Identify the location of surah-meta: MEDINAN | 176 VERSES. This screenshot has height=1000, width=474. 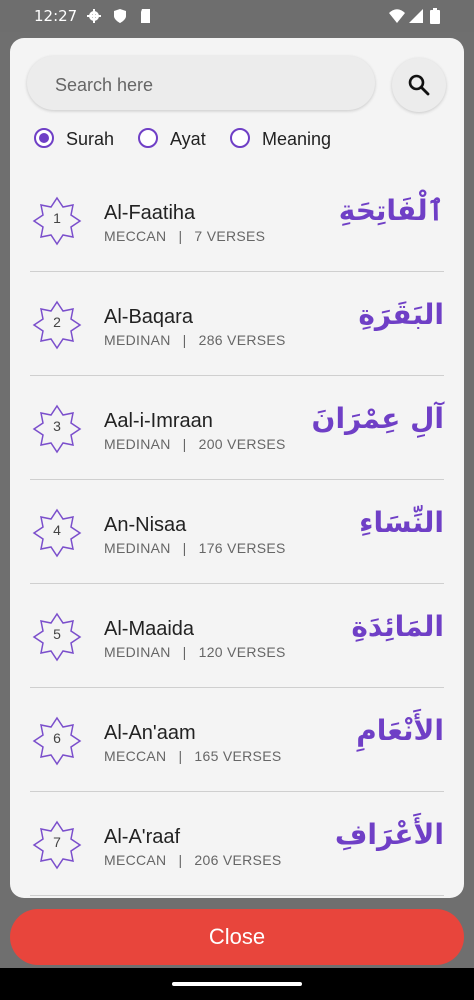
(195, 548).